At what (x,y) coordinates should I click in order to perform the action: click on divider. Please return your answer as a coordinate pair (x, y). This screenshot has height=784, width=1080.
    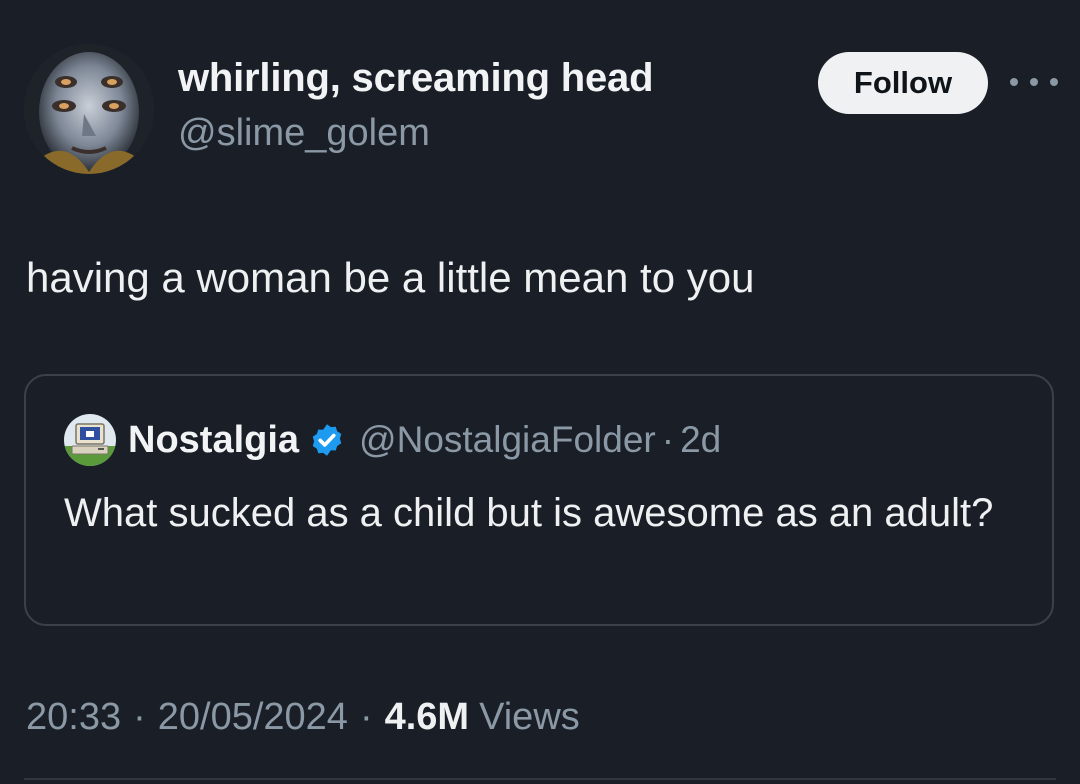
    Looking at the image, I should click on (540, 779).